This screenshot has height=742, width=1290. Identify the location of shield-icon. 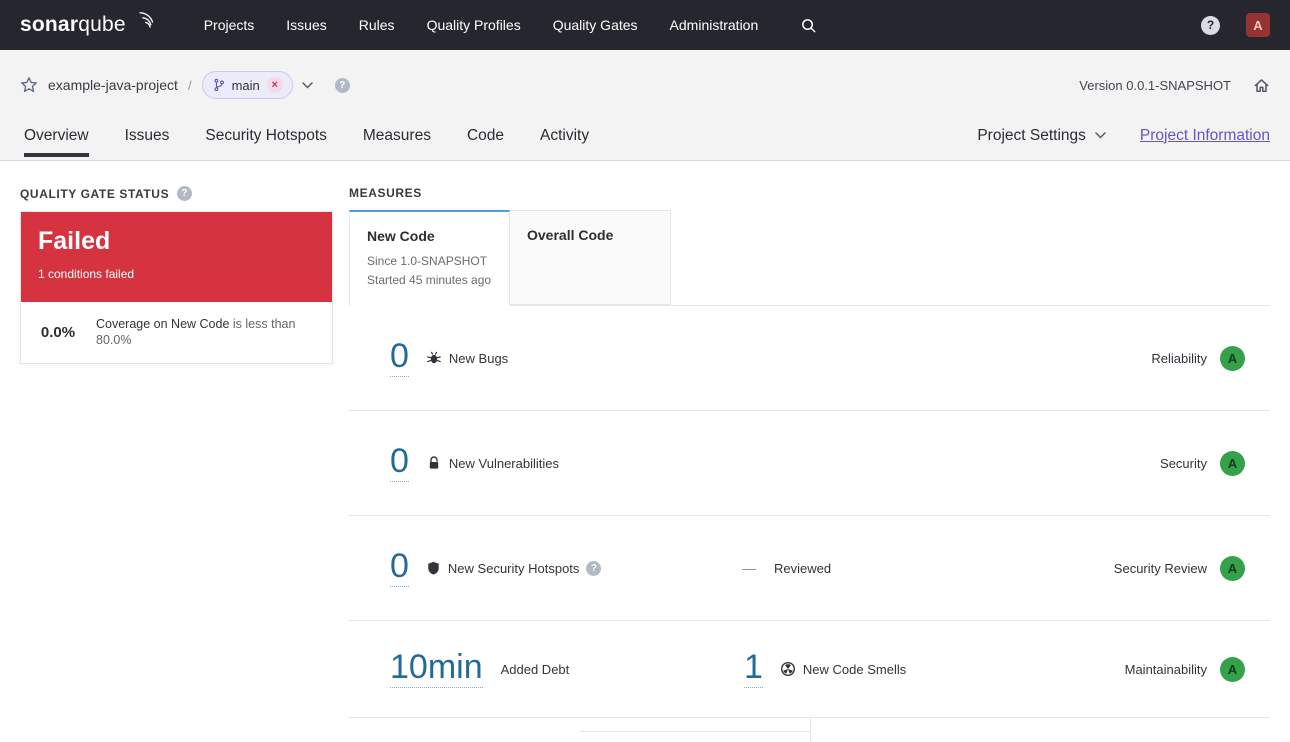
(433, 568).